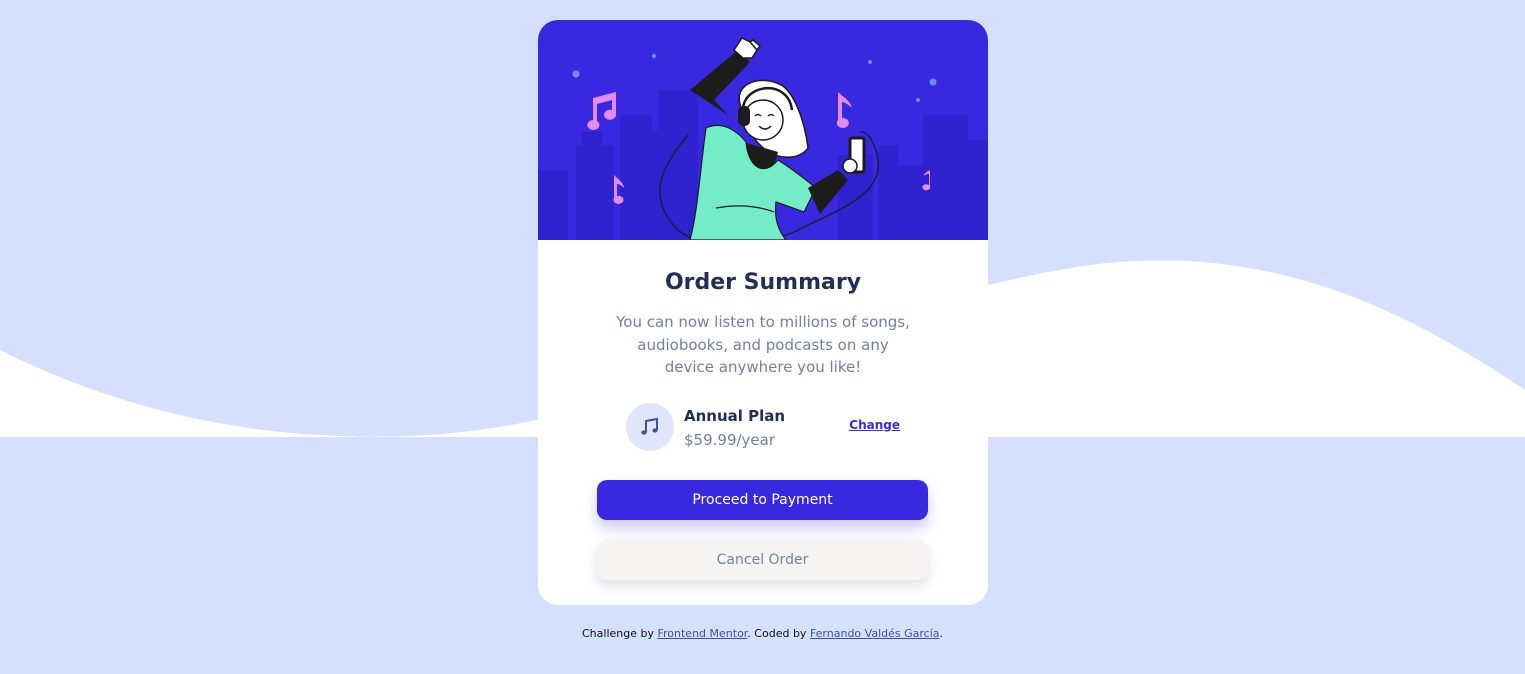  Describe the element at coordinates (650, 427) in the screenshot. I see `music-note-icon` at that location.